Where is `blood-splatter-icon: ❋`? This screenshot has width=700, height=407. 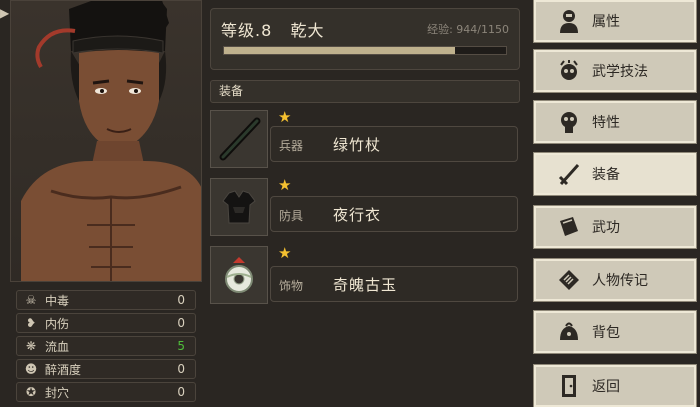 blood-splatter-icon: ❋ is located at coordinates (31, 346).